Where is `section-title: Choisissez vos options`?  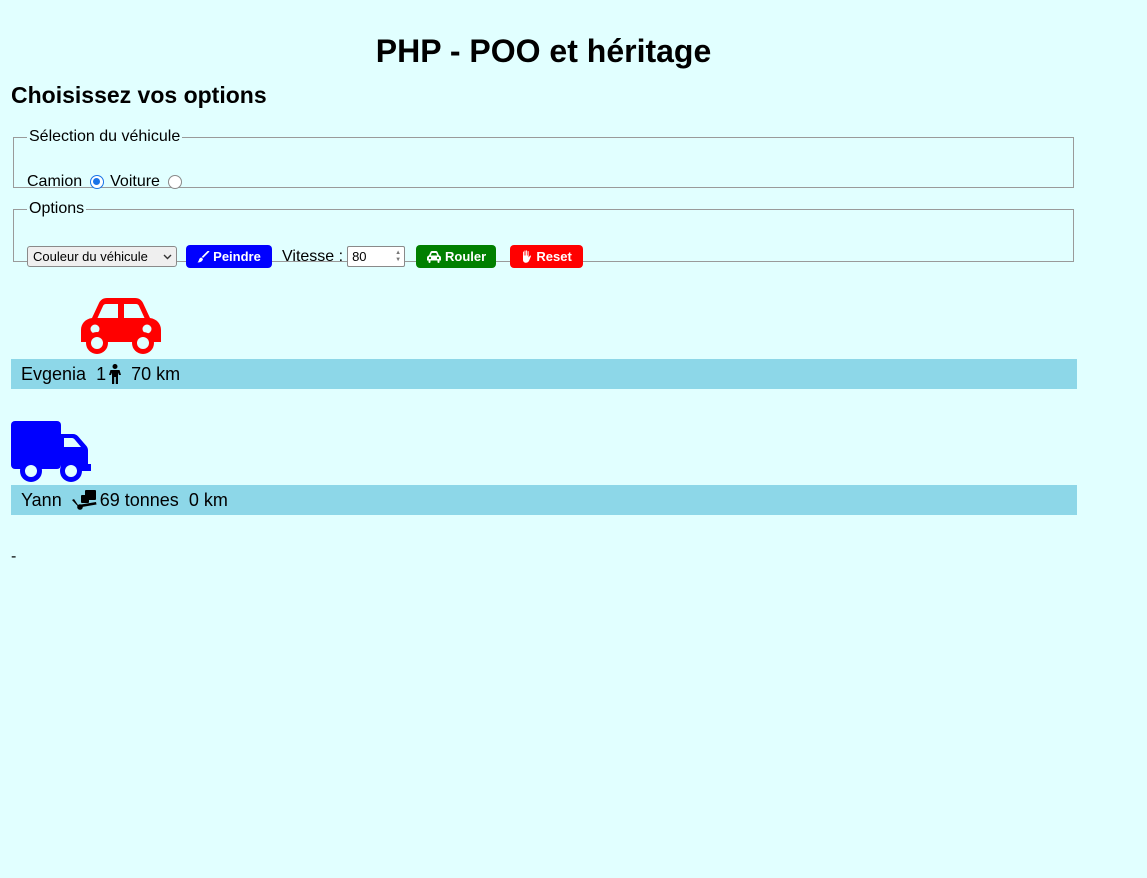 section-title: Choisissez vos options is located at coordinates (139, 95).